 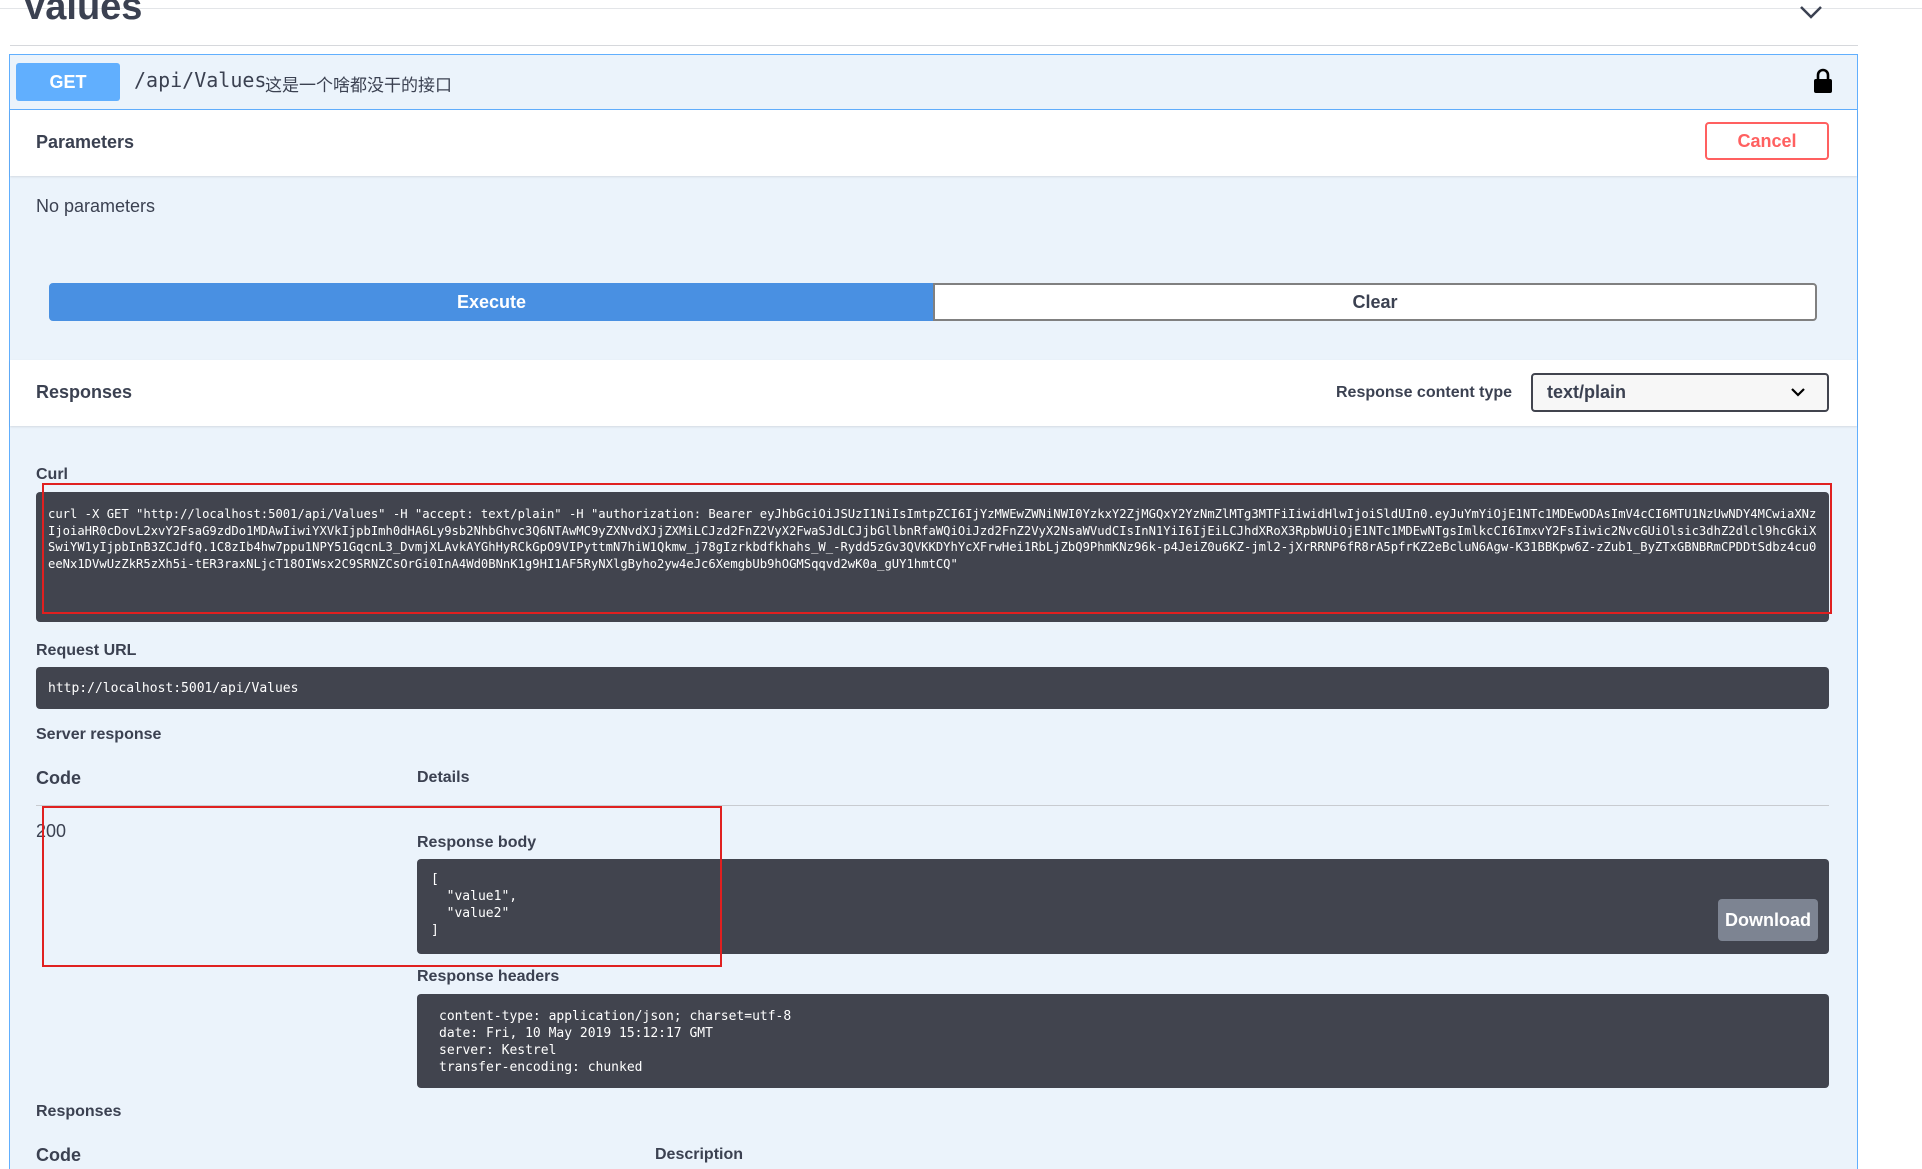 I want to click on responses-table-label: Responses, so click(x=79, y=1111).